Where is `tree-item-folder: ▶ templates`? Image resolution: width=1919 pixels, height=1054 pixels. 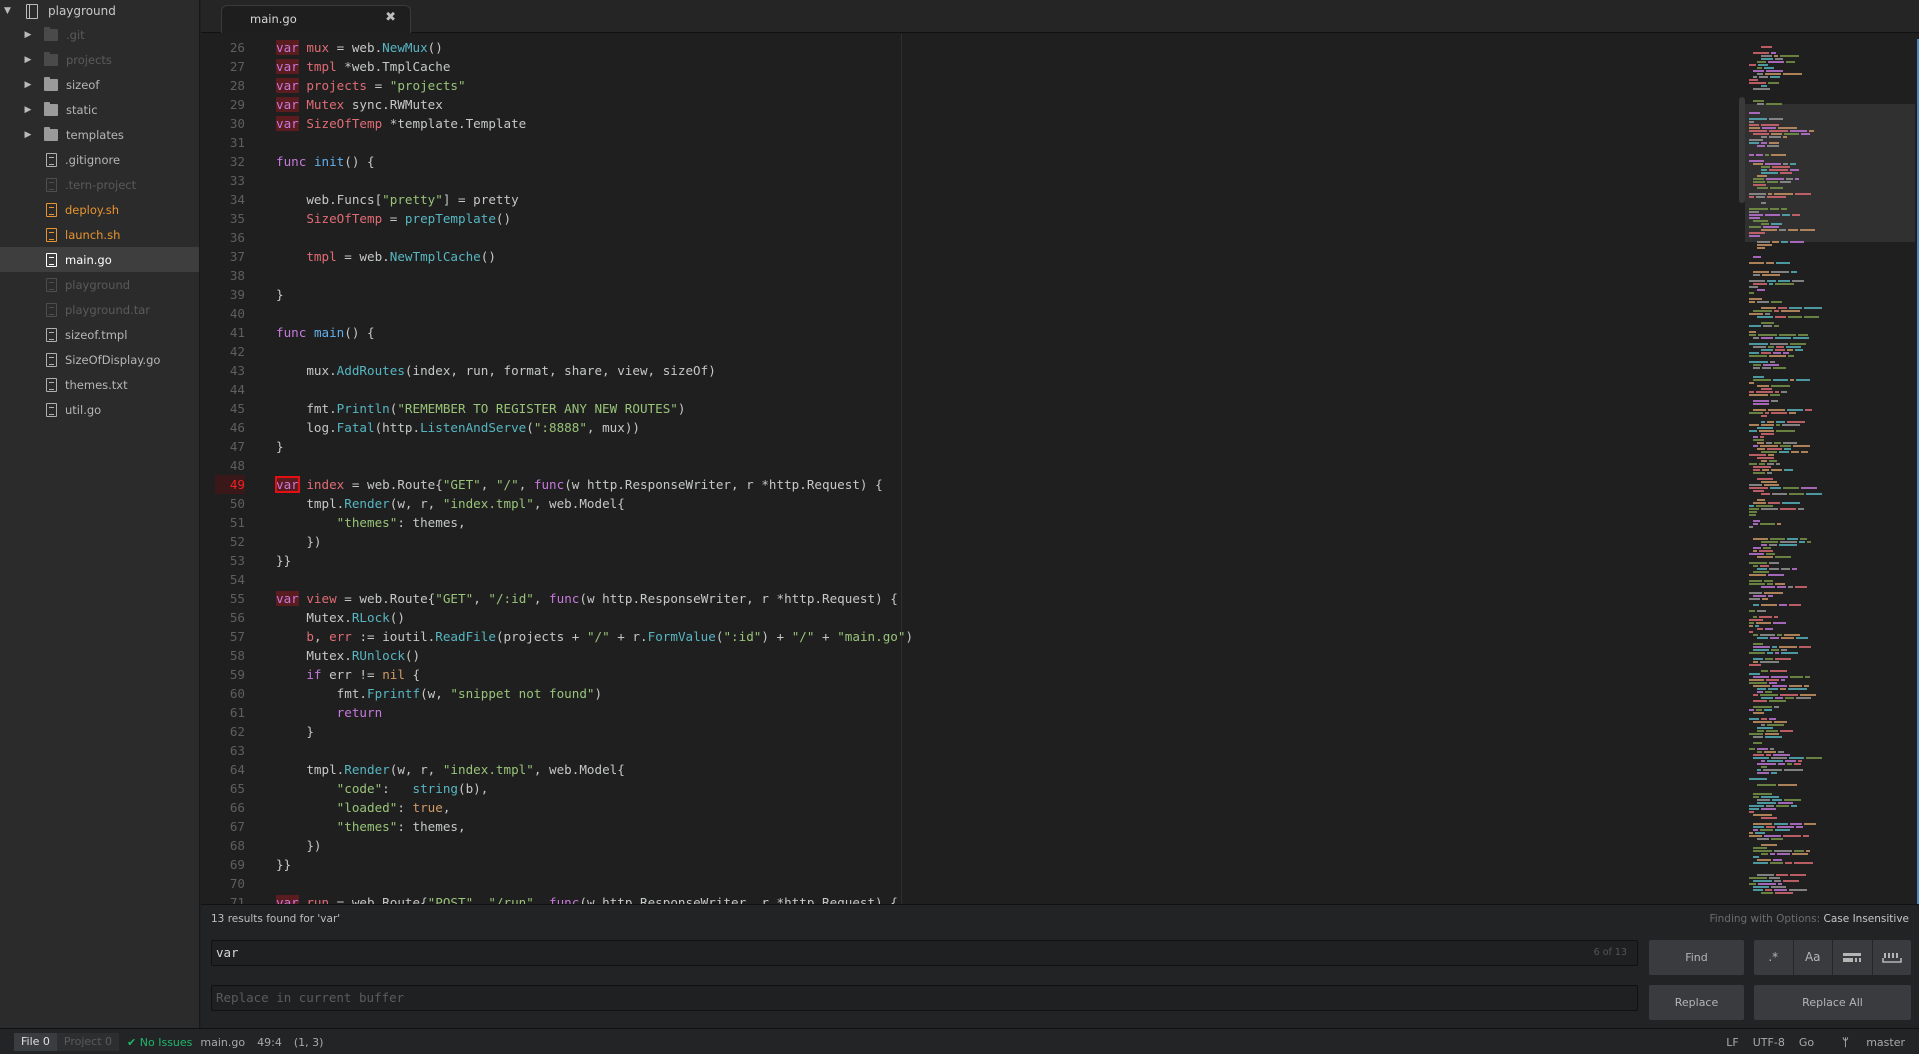 tree-item-folder: ▶ templates is located at coordinates (99, 134).